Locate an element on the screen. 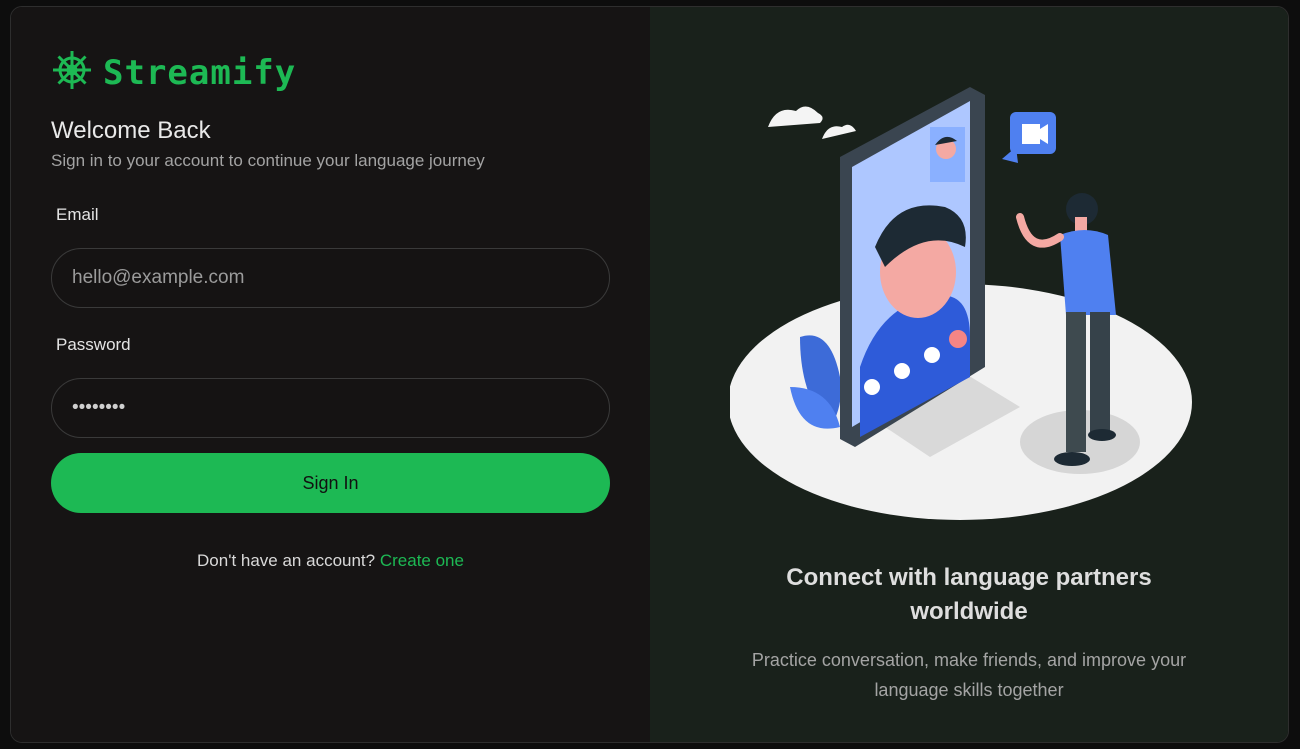 This screenshot has width=1300, height=749. email-field is located at coordinates (330, 278).